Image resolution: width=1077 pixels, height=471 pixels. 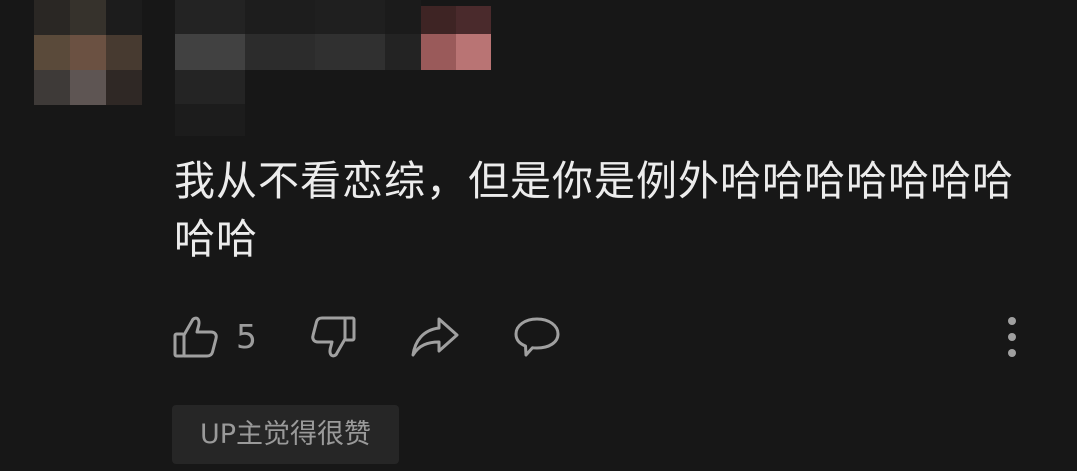 I want to click on action-bar: 5, so click(x=538, y=337).